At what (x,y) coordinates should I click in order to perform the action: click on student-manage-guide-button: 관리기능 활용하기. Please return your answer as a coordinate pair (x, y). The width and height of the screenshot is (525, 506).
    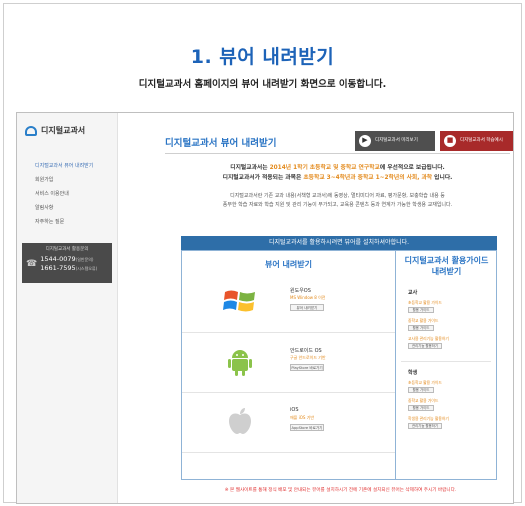
    Looking at the image, I should click on (425, 426).